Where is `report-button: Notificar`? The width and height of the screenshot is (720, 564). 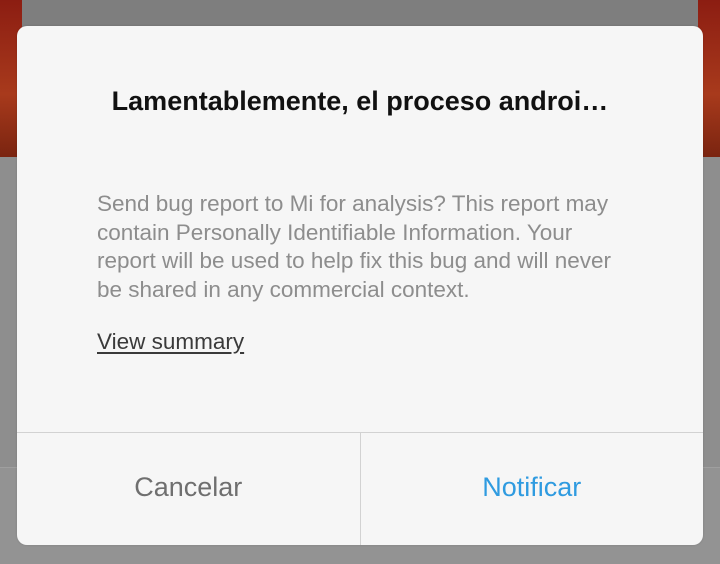 report-button: Notificar is located at coordinates (532, 489).